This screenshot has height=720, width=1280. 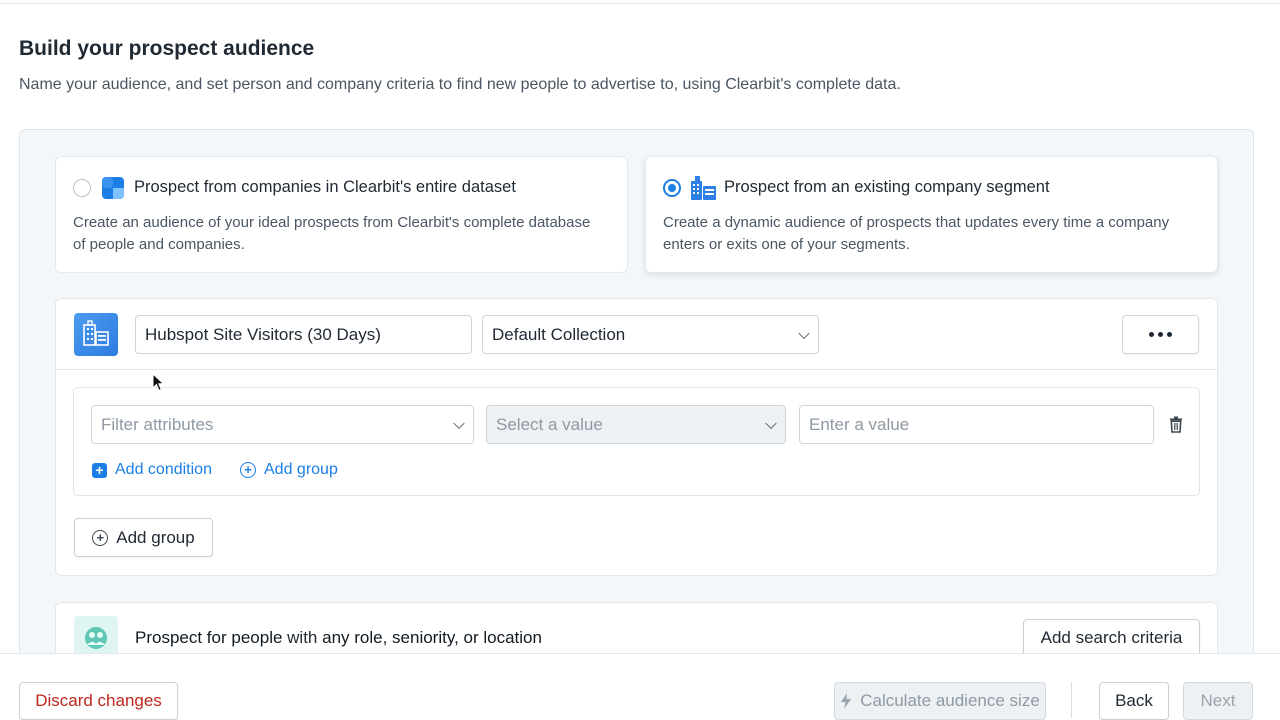 I want to click on collection-select: Default Collection, so click(x=650, y=334).